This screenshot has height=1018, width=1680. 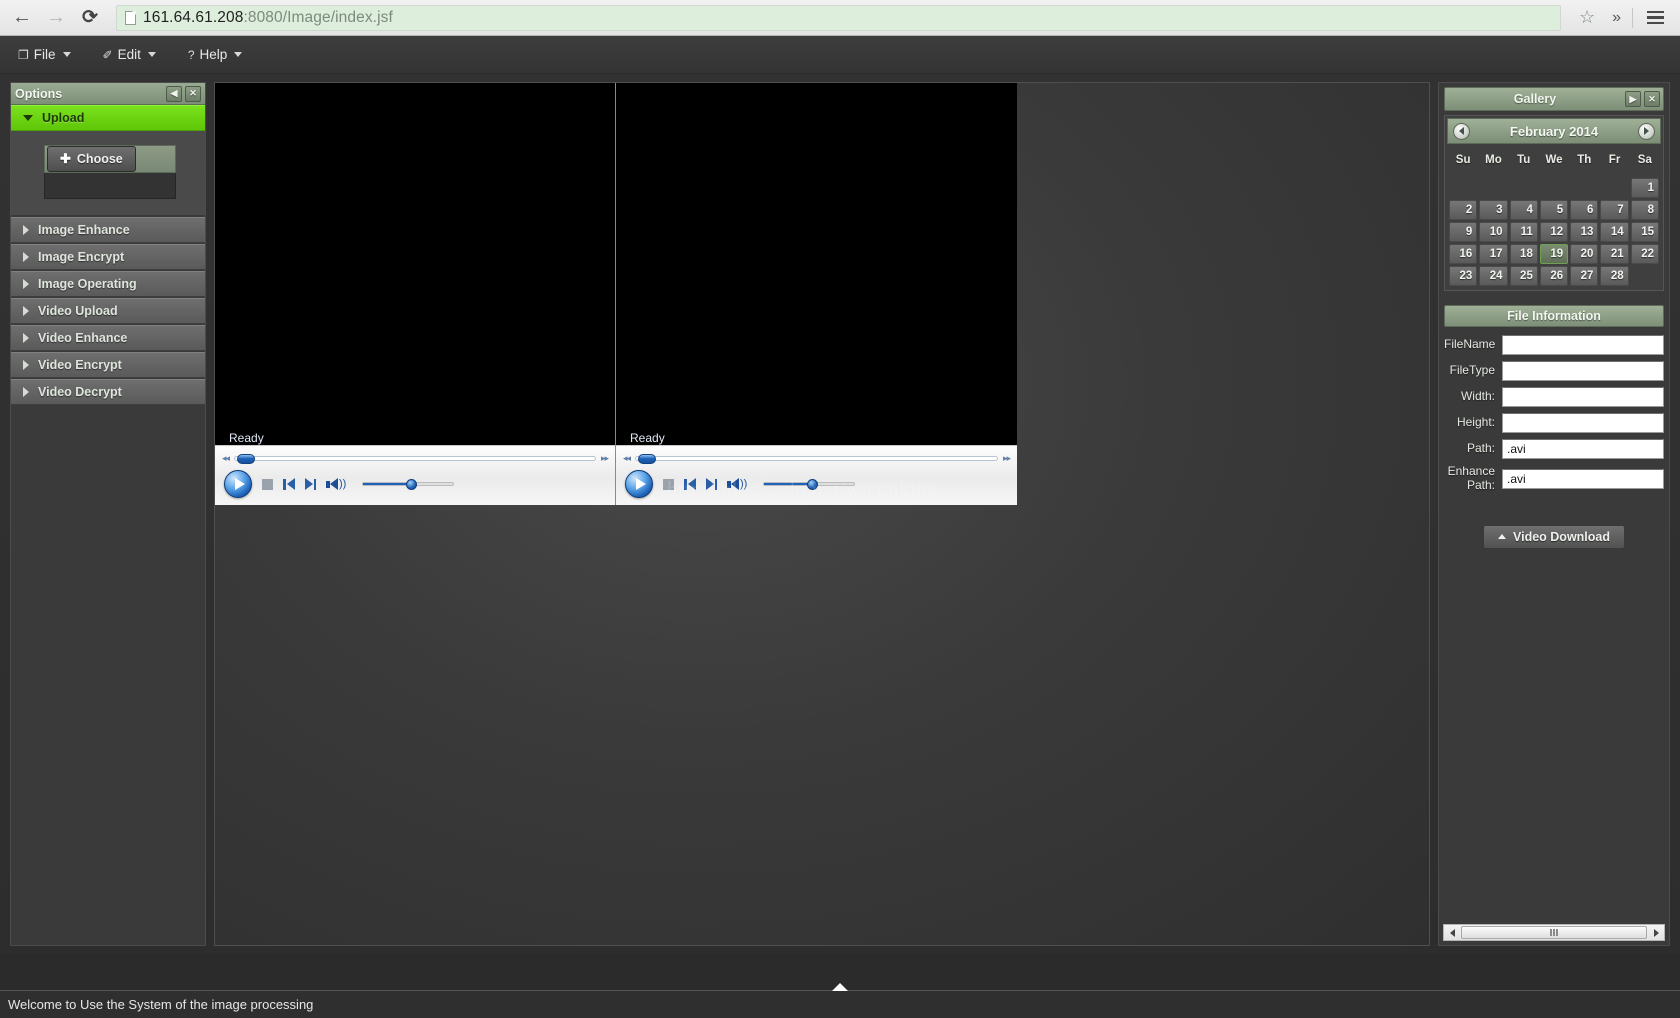 I want to click on calendar-day: 27, so click(x=1584, y=276).